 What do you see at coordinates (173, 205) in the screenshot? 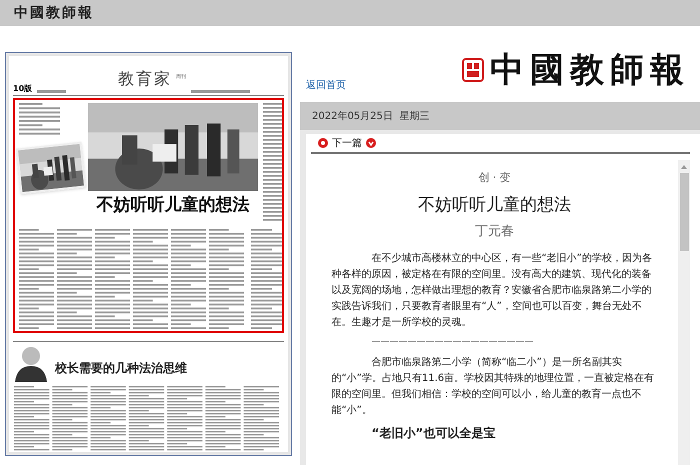
I see `article-headline: 不妨听听儿童的想法` at bounding box center [173, 205].